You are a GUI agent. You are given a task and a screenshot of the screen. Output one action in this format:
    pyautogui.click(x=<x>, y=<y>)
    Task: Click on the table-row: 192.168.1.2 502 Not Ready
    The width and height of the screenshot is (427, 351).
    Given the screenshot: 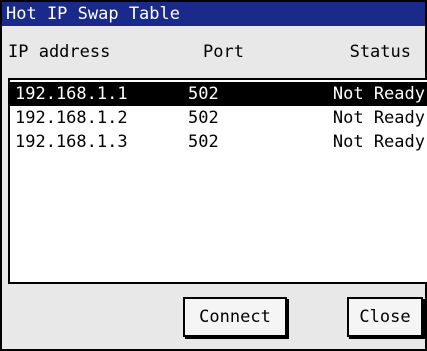 What is the action you would take?
    pyautogui.click(x=218, y=118)
    